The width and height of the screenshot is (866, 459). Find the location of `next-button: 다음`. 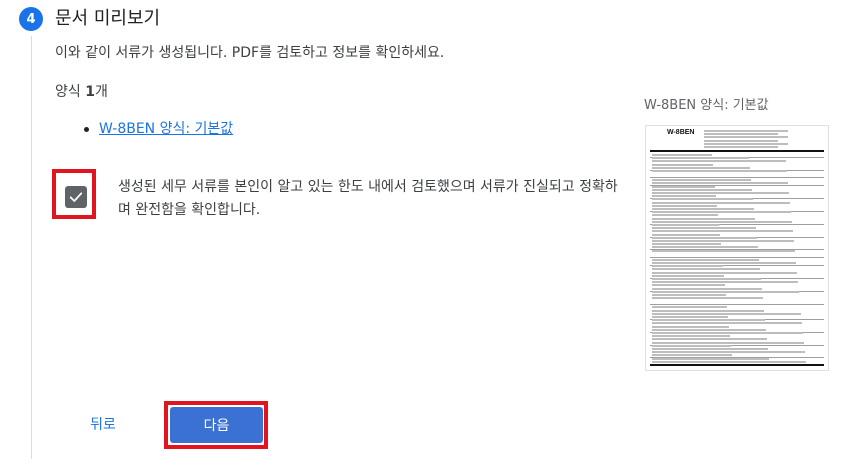

next-button: 다음 is located at coordinates (216, 425).